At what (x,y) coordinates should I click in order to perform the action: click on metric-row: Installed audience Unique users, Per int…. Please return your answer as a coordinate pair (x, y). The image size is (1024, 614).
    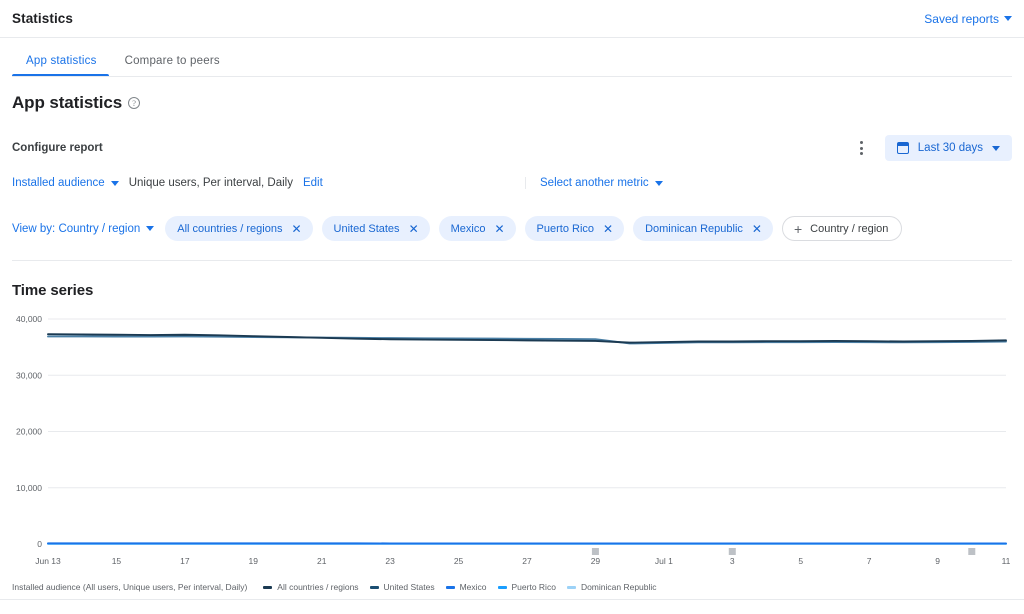
    Looking at the image, I should click on (512, 175).